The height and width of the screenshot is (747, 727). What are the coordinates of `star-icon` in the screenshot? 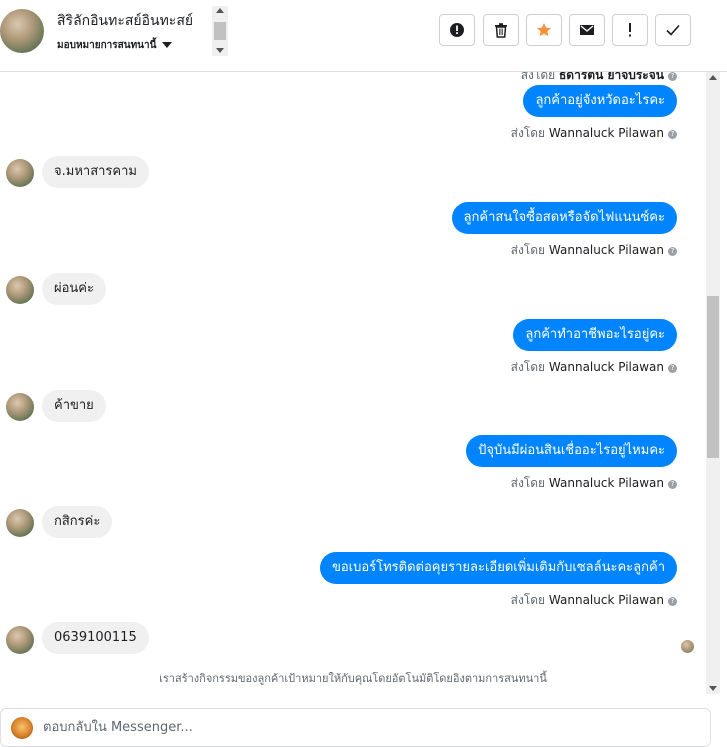 It's located at (544, 30).